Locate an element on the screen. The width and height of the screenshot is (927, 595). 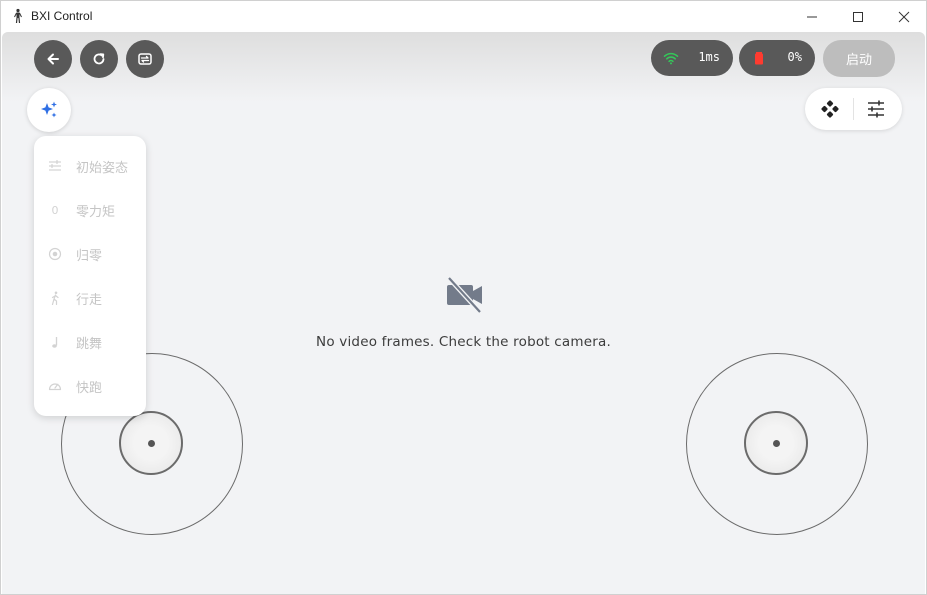
maximize-icon is located at coordinates (858, 16).